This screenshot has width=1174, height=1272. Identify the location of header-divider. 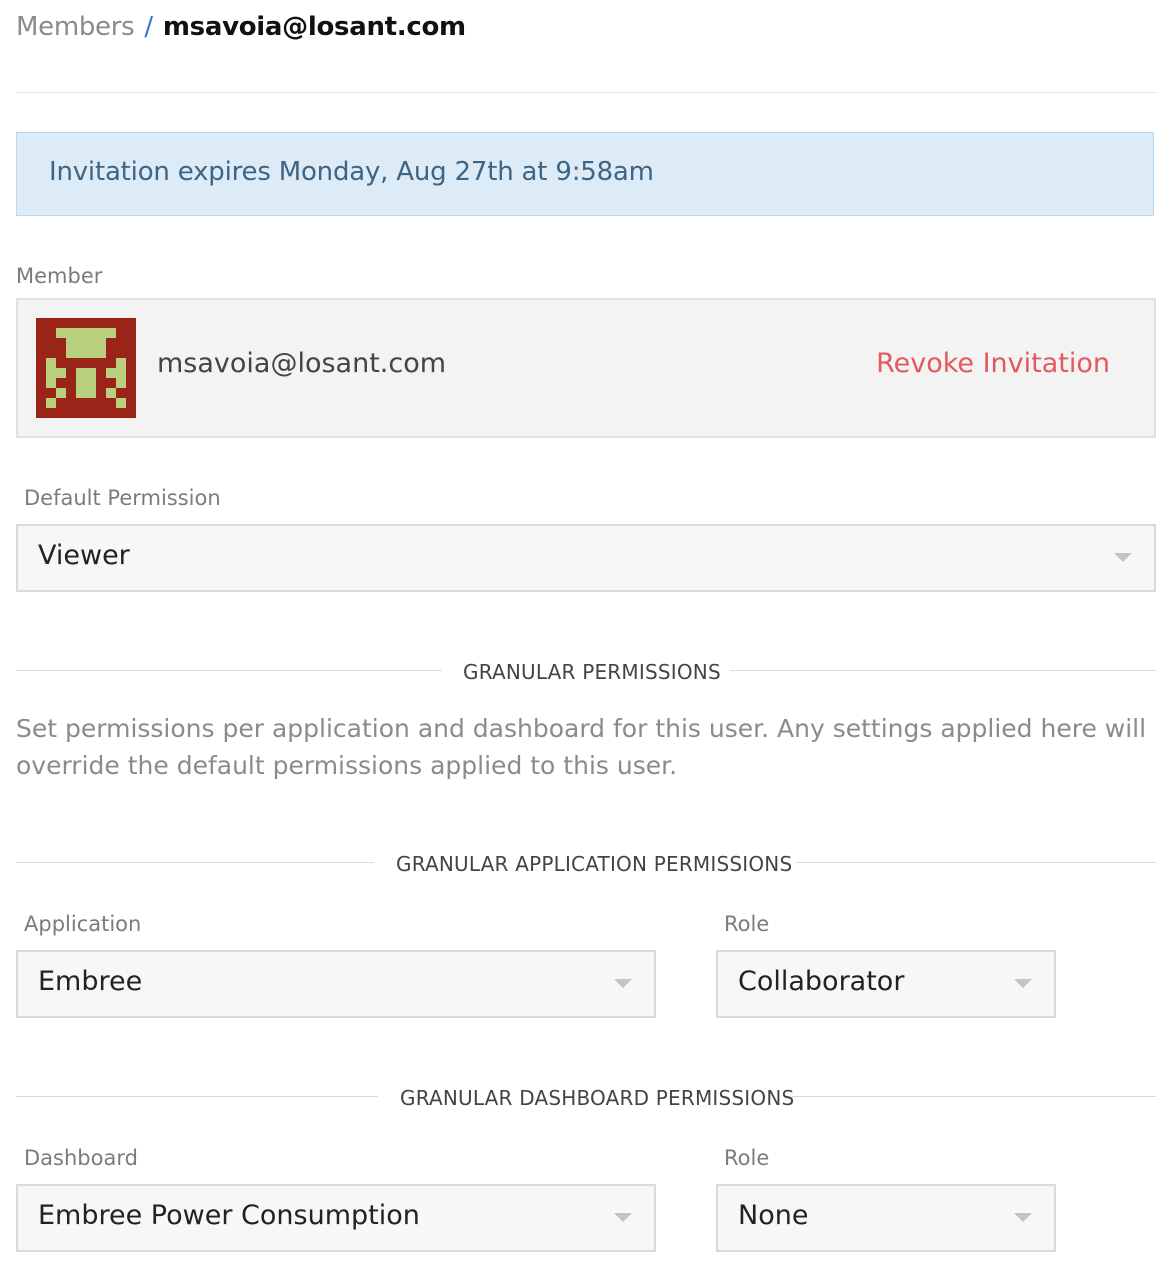
(586, 92).